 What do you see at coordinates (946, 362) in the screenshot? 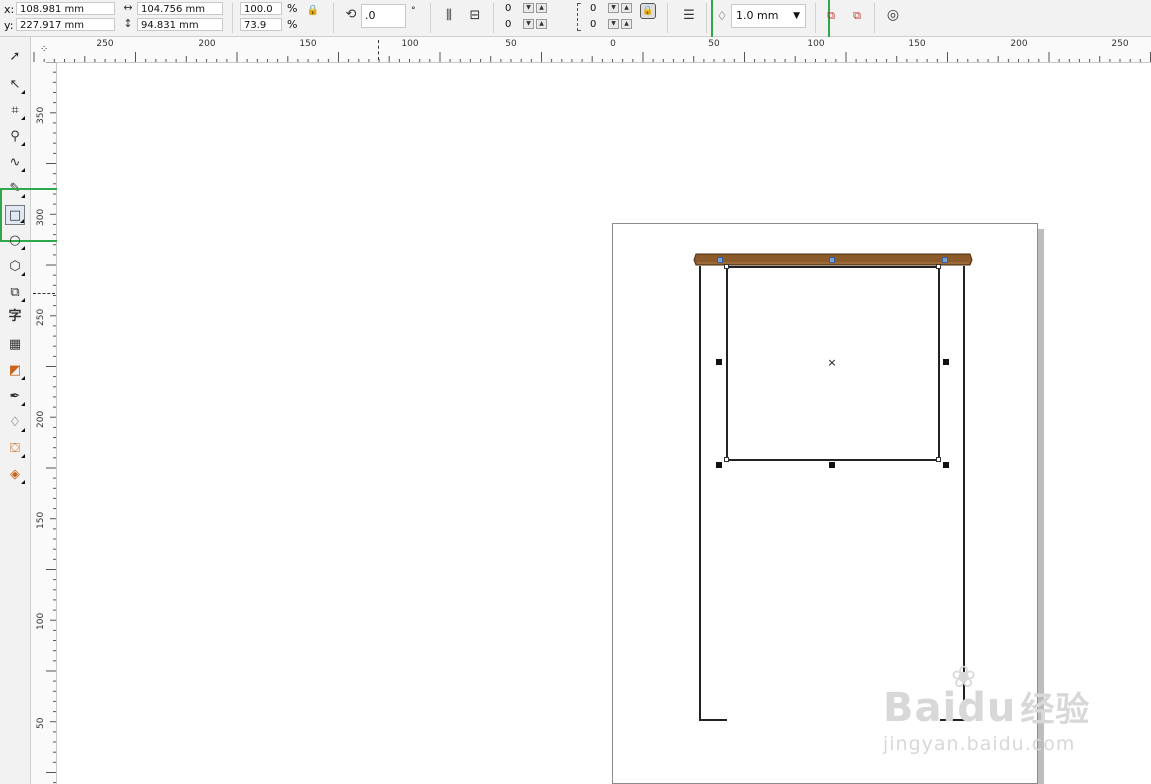
I see `resize-handle-right` at bounding box center [946, 362].